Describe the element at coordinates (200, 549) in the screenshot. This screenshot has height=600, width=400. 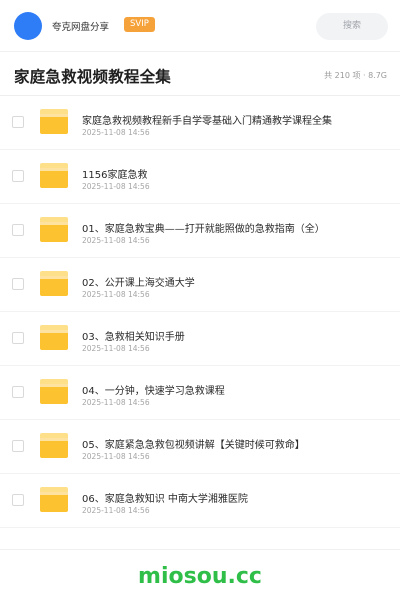
I see `bottom-divider` at that location.